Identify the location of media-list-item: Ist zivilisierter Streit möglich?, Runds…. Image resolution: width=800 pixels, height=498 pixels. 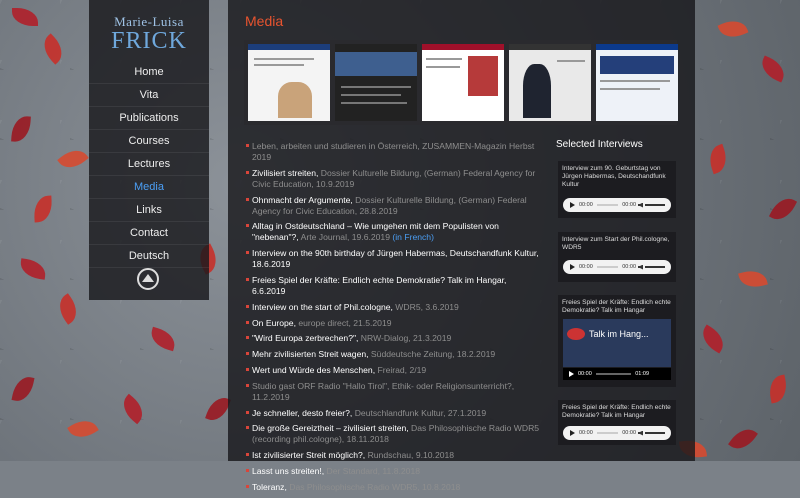
(394, 455).